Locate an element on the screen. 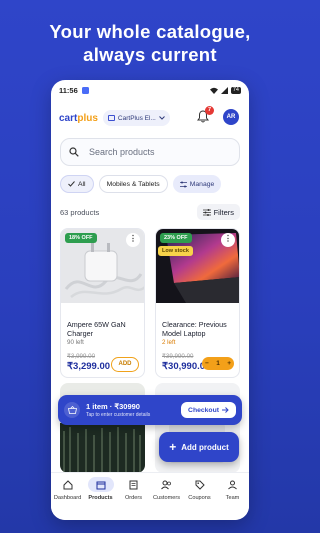 This screenshot has width=320, height=533. avatar: AR is located at coordinates (231, 117).